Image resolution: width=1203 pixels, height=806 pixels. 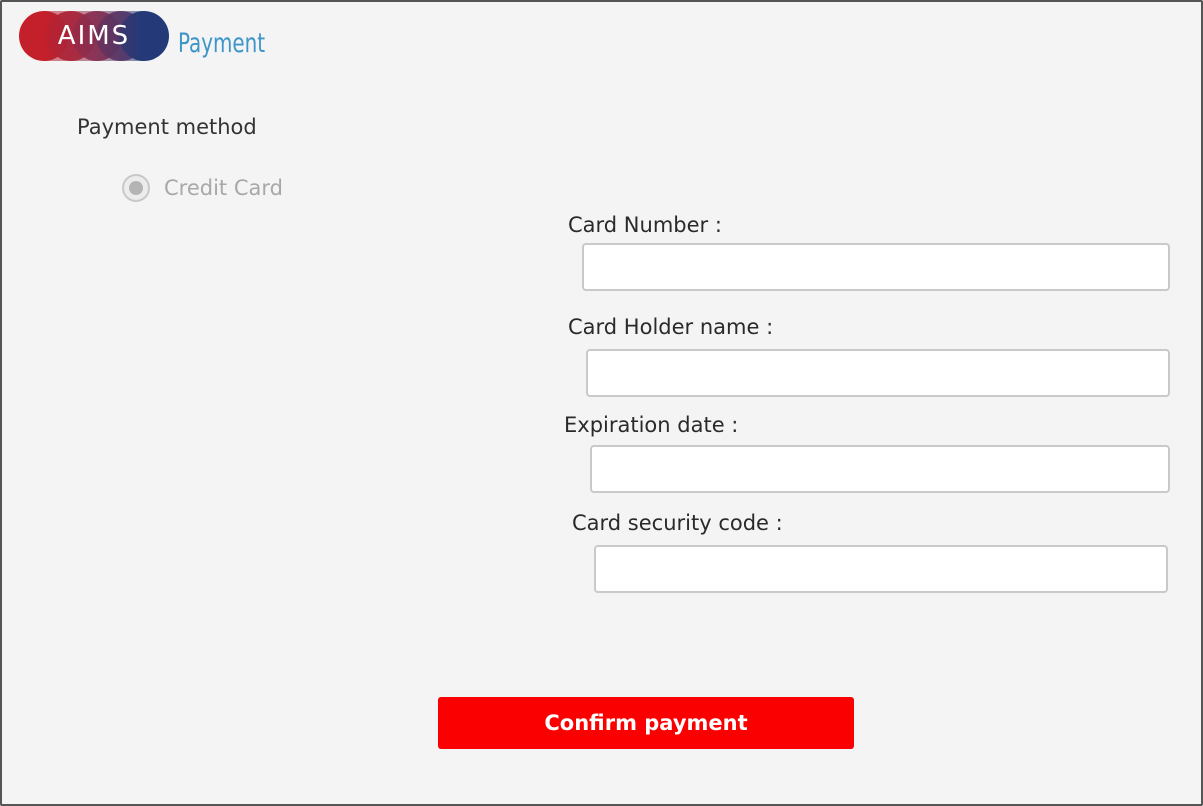 I want to click on credit-card-radio, so click(x=136, y=188).